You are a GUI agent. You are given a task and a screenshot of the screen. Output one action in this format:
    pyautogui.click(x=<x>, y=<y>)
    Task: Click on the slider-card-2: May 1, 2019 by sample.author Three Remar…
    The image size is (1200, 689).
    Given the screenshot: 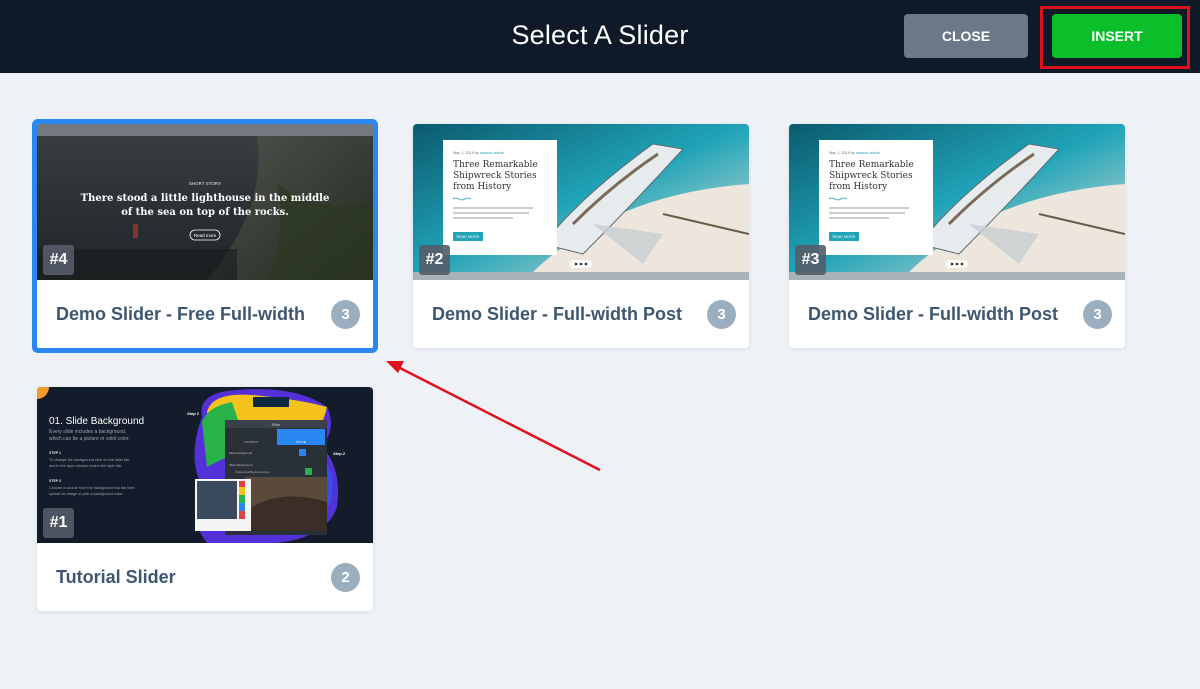 What is the action you would take?
    pyautogui.click(x=581, y=236)
    